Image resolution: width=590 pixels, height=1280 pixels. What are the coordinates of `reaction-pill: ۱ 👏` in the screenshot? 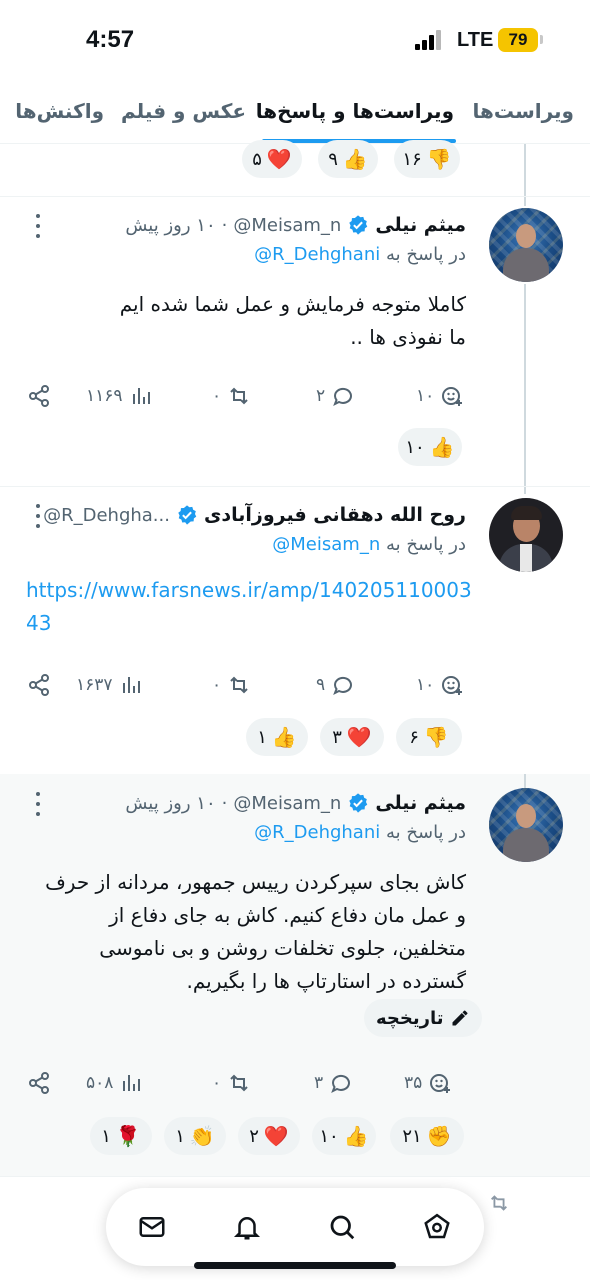 It's located at (195, 1136).